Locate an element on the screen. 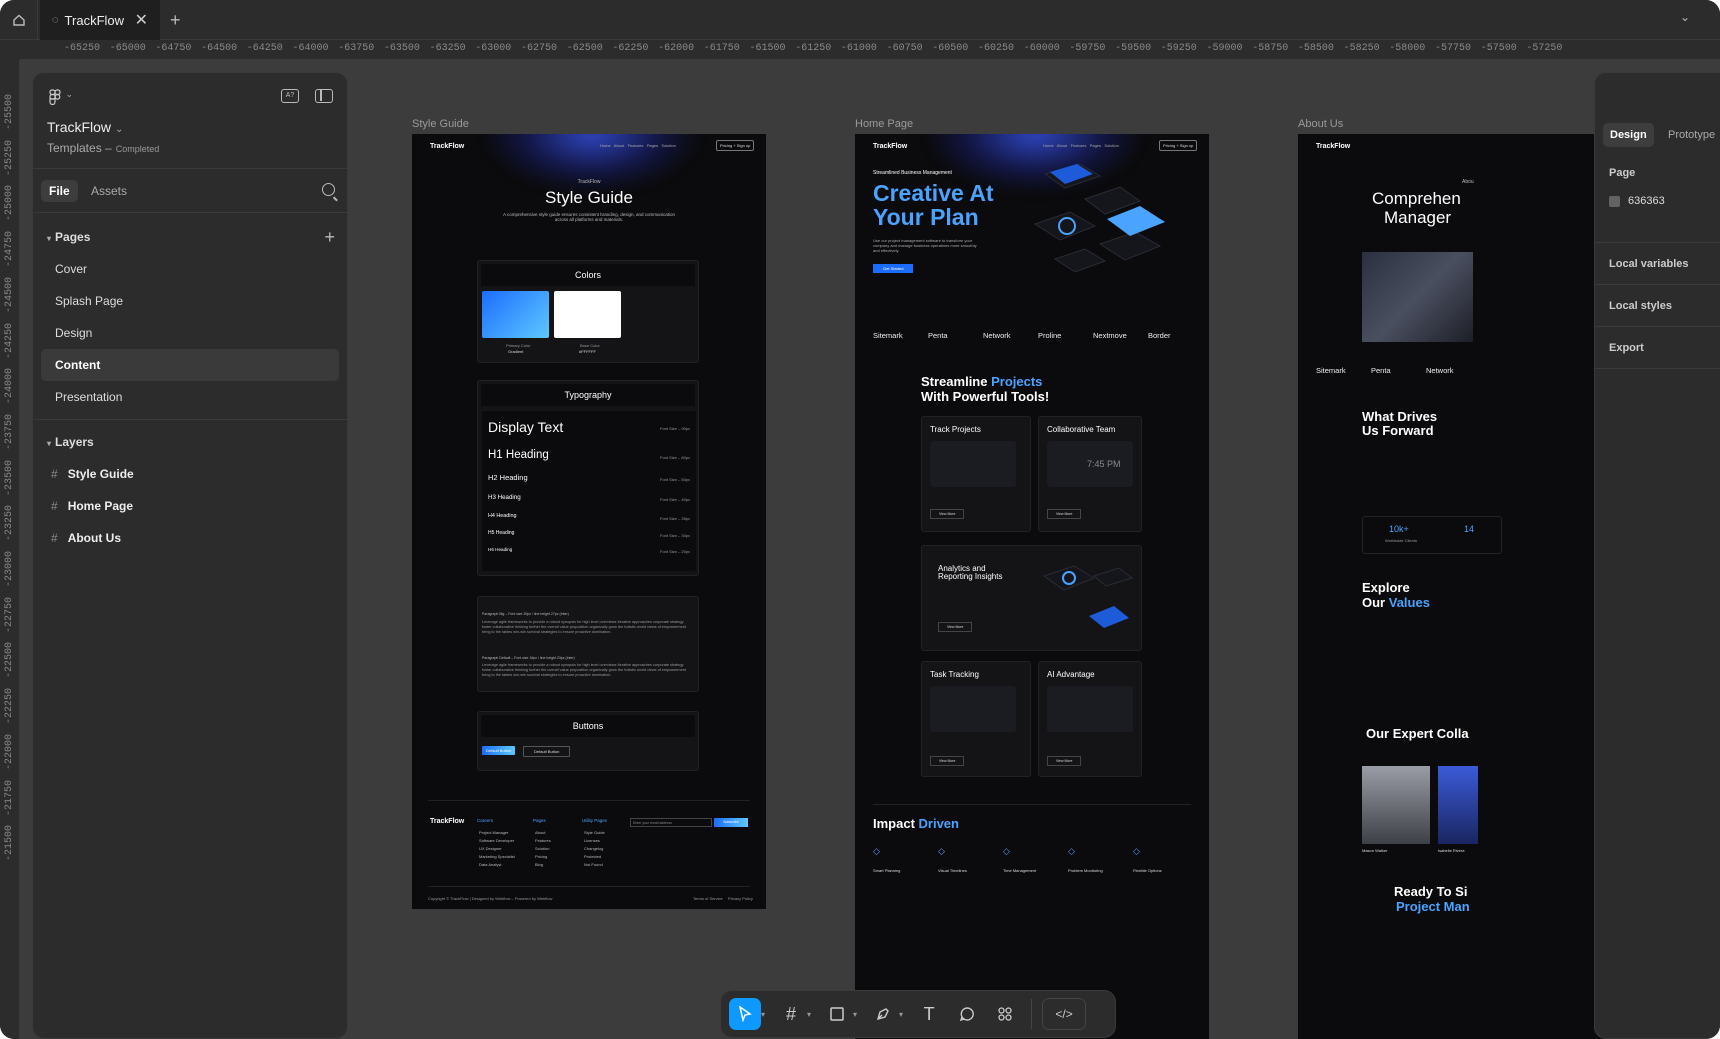  impact-item-title: Smart Planning is located at coordinates (887, 870).